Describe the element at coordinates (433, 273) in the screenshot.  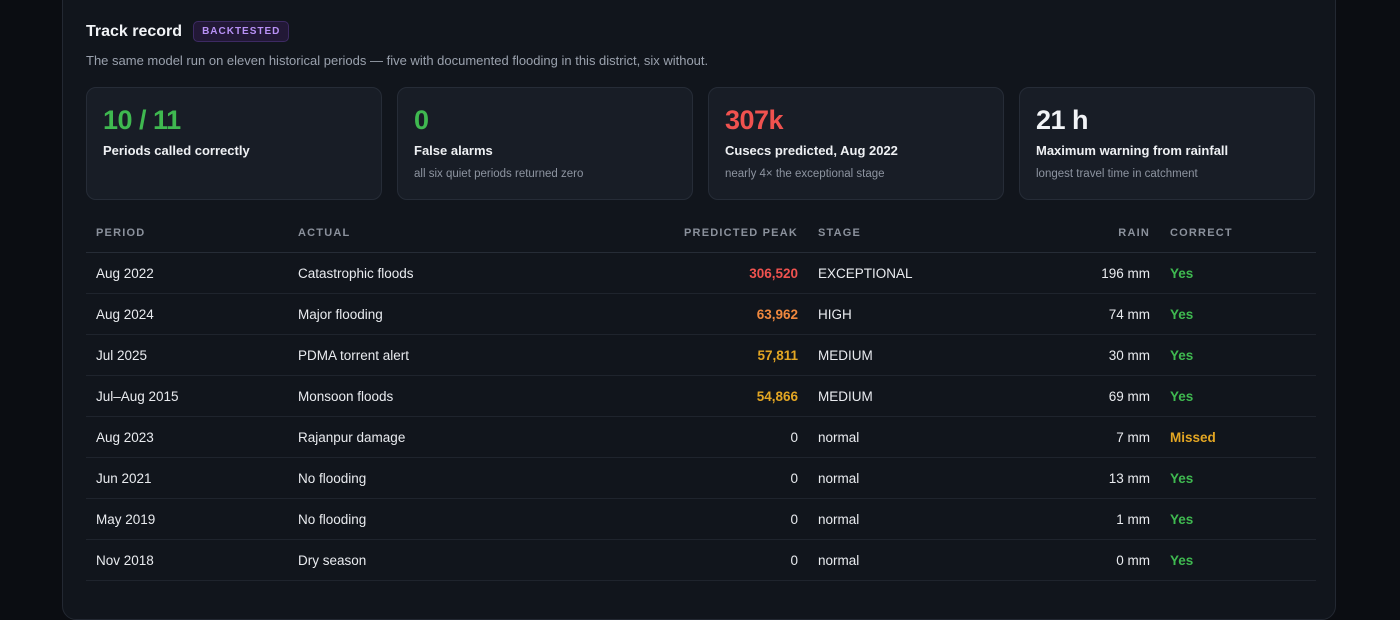
I see `actual-cell: Catastrophic floods` at that location.